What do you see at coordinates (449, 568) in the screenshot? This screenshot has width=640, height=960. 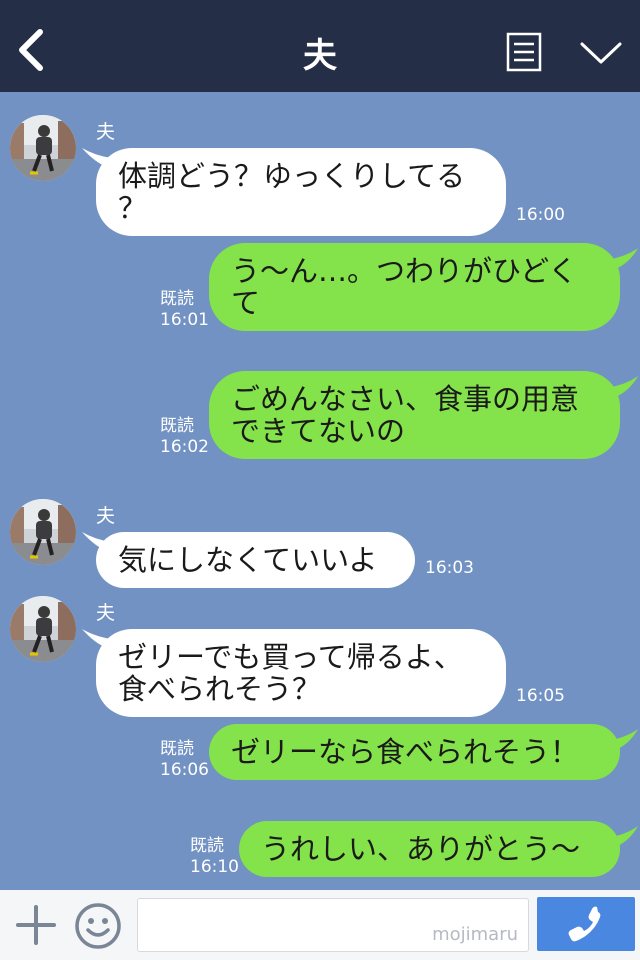 I see `message-time: 16:03` at bounding box center [449, 568].